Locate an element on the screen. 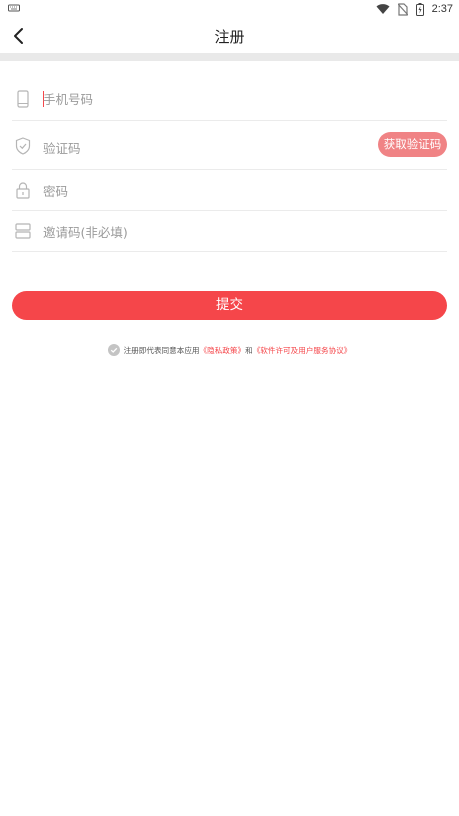 This screenshot has height=816, width=459. terms-link: 《软件许可及用户服务协议》 is located at coordinates (302, 350).